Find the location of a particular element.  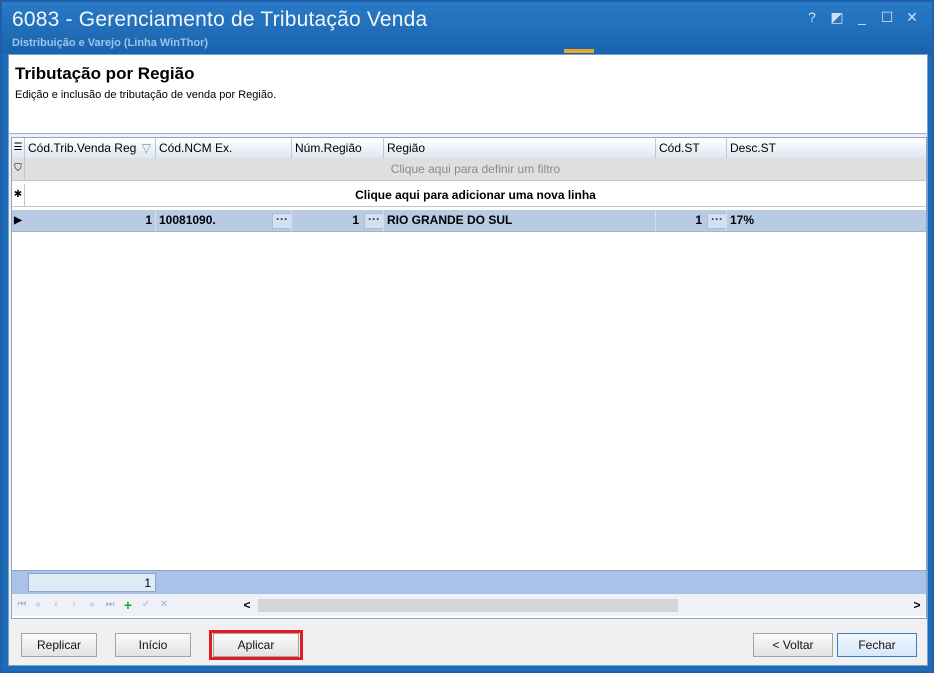

filter-funnel-icon: ▽ is located at coordinates (146, 148).